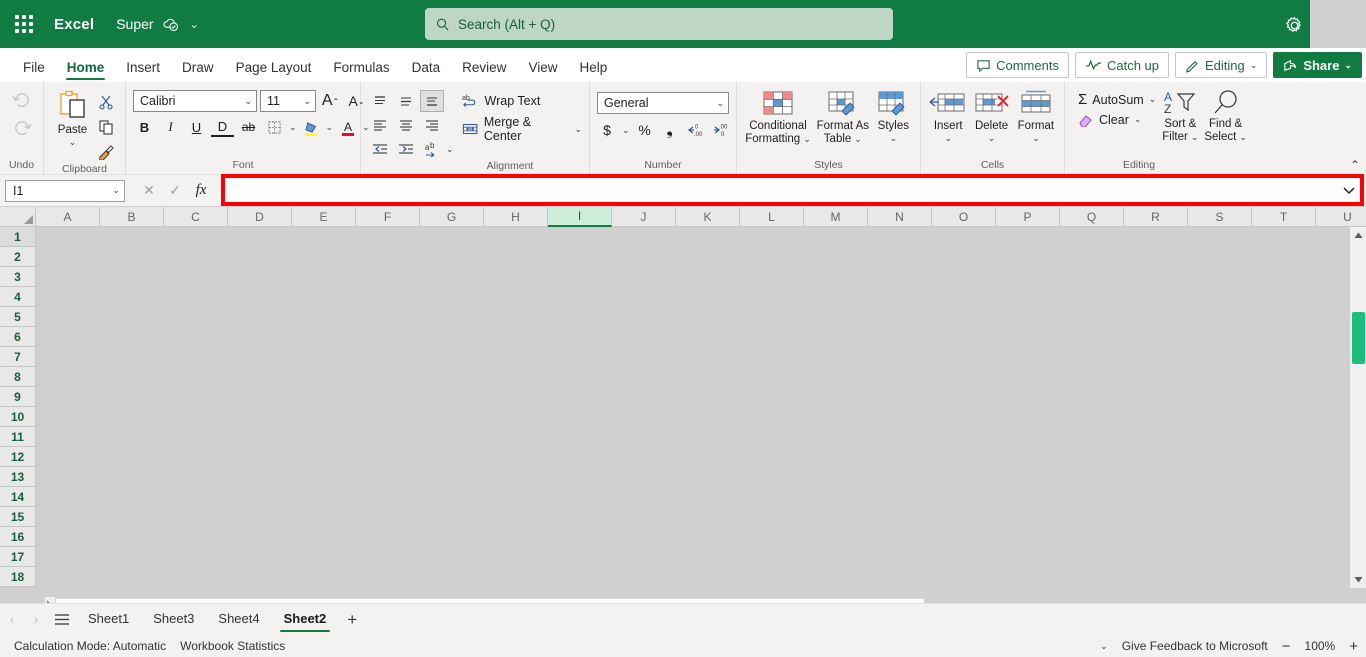 This screenshot has height=657, width=1366. I want to click on format-painter-button, so click(106, 152).